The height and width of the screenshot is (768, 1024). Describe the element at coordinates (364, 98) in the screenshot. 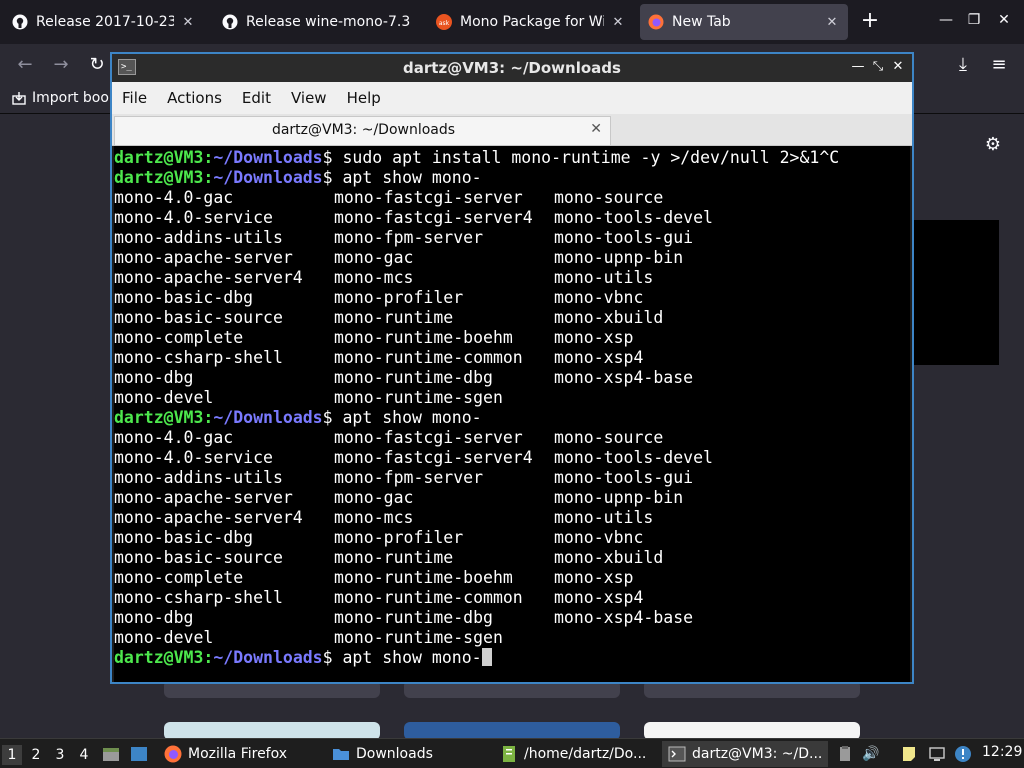

I see `menu-help: Help` at that location.